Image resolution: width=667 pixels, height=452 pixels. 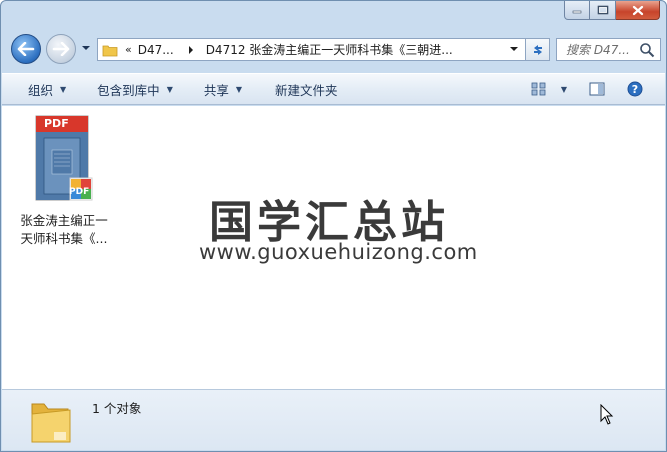 I want to click on new-folder-button: 新建文件夹, so click(x=303, y=89).